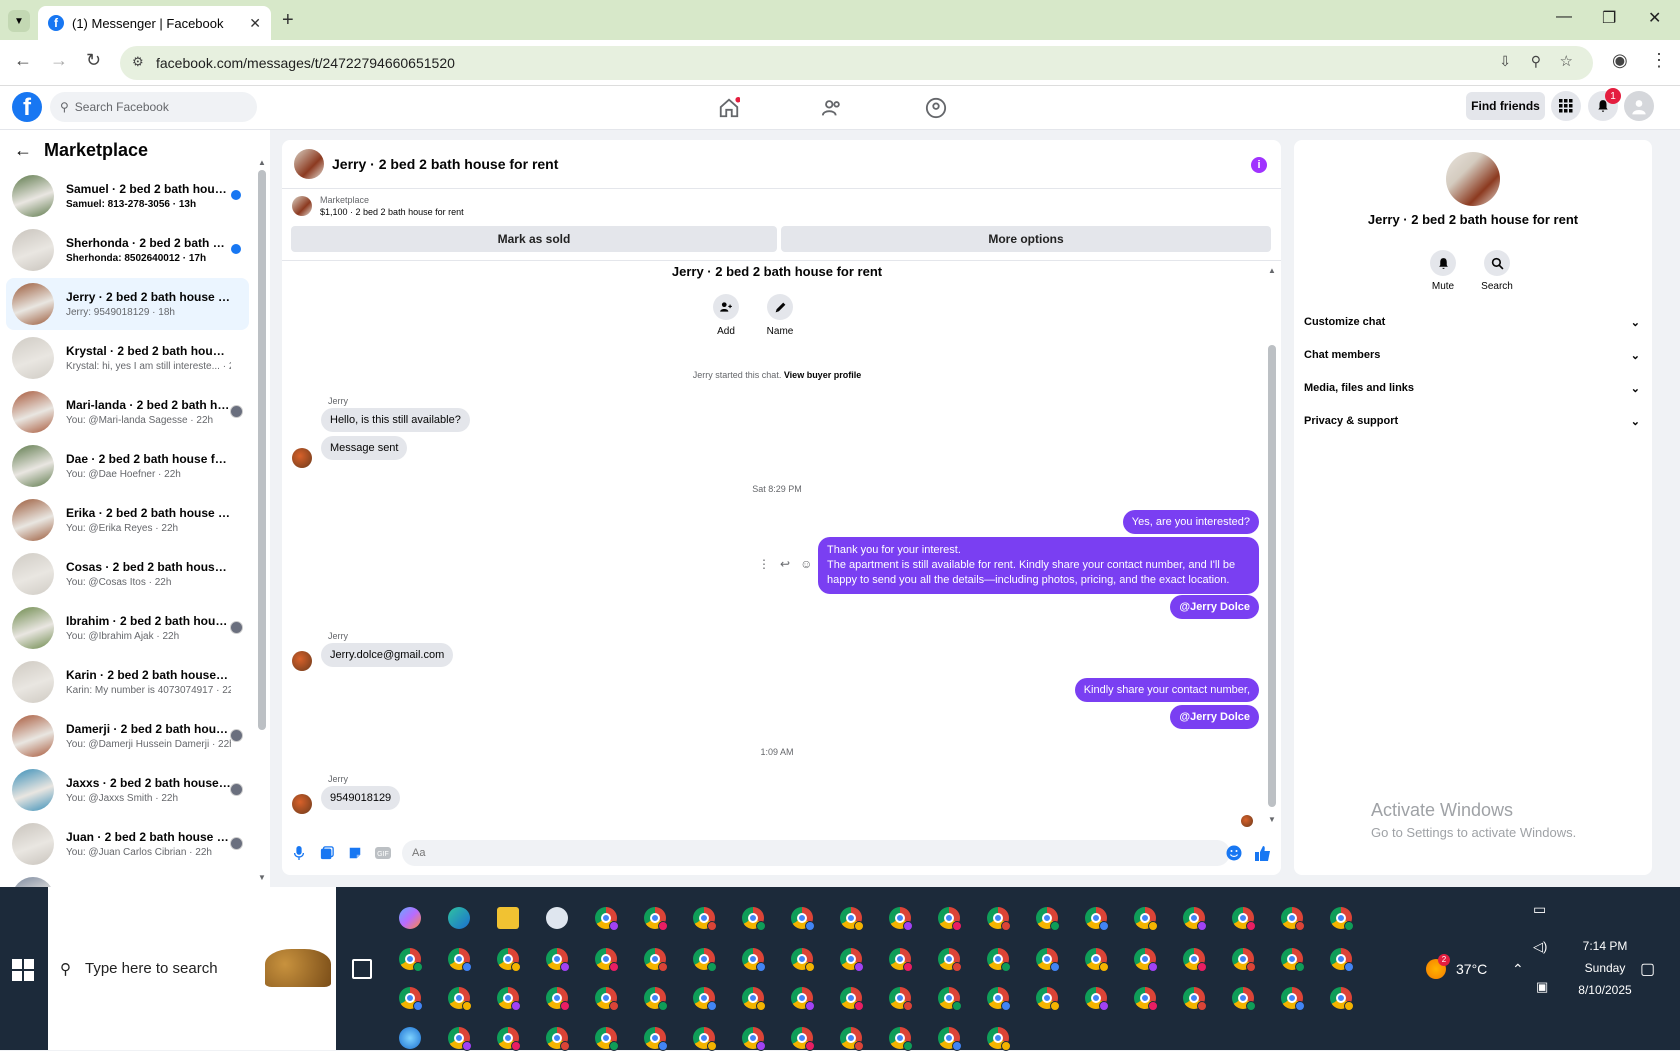  Describe the element at coordinates (23, 60) in the screenshot. I see `back-button: ←` at that location.